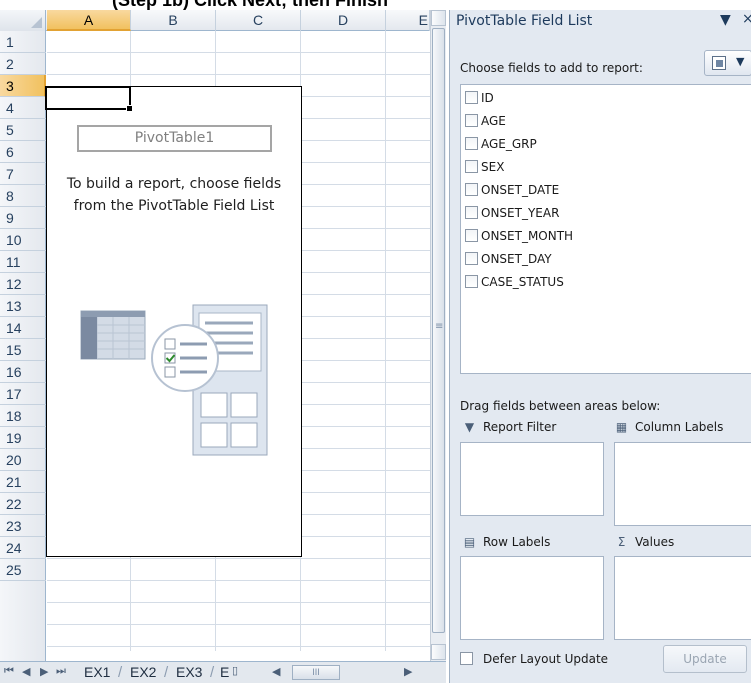 The height and width of the screenshot is (683, 751). I want to click on row-header: 22, so click(23, 504).